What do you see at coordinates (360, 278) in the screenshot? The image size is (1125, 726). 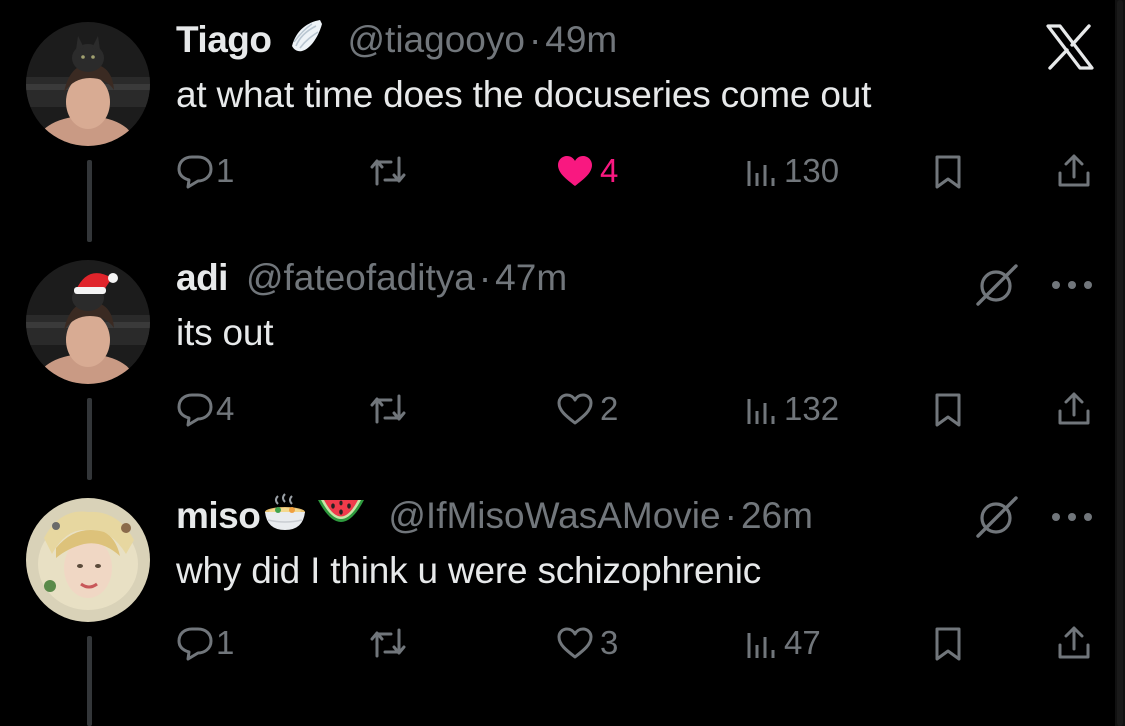 I see `handle: @fateofaditya` at bounding box center [360, 278].